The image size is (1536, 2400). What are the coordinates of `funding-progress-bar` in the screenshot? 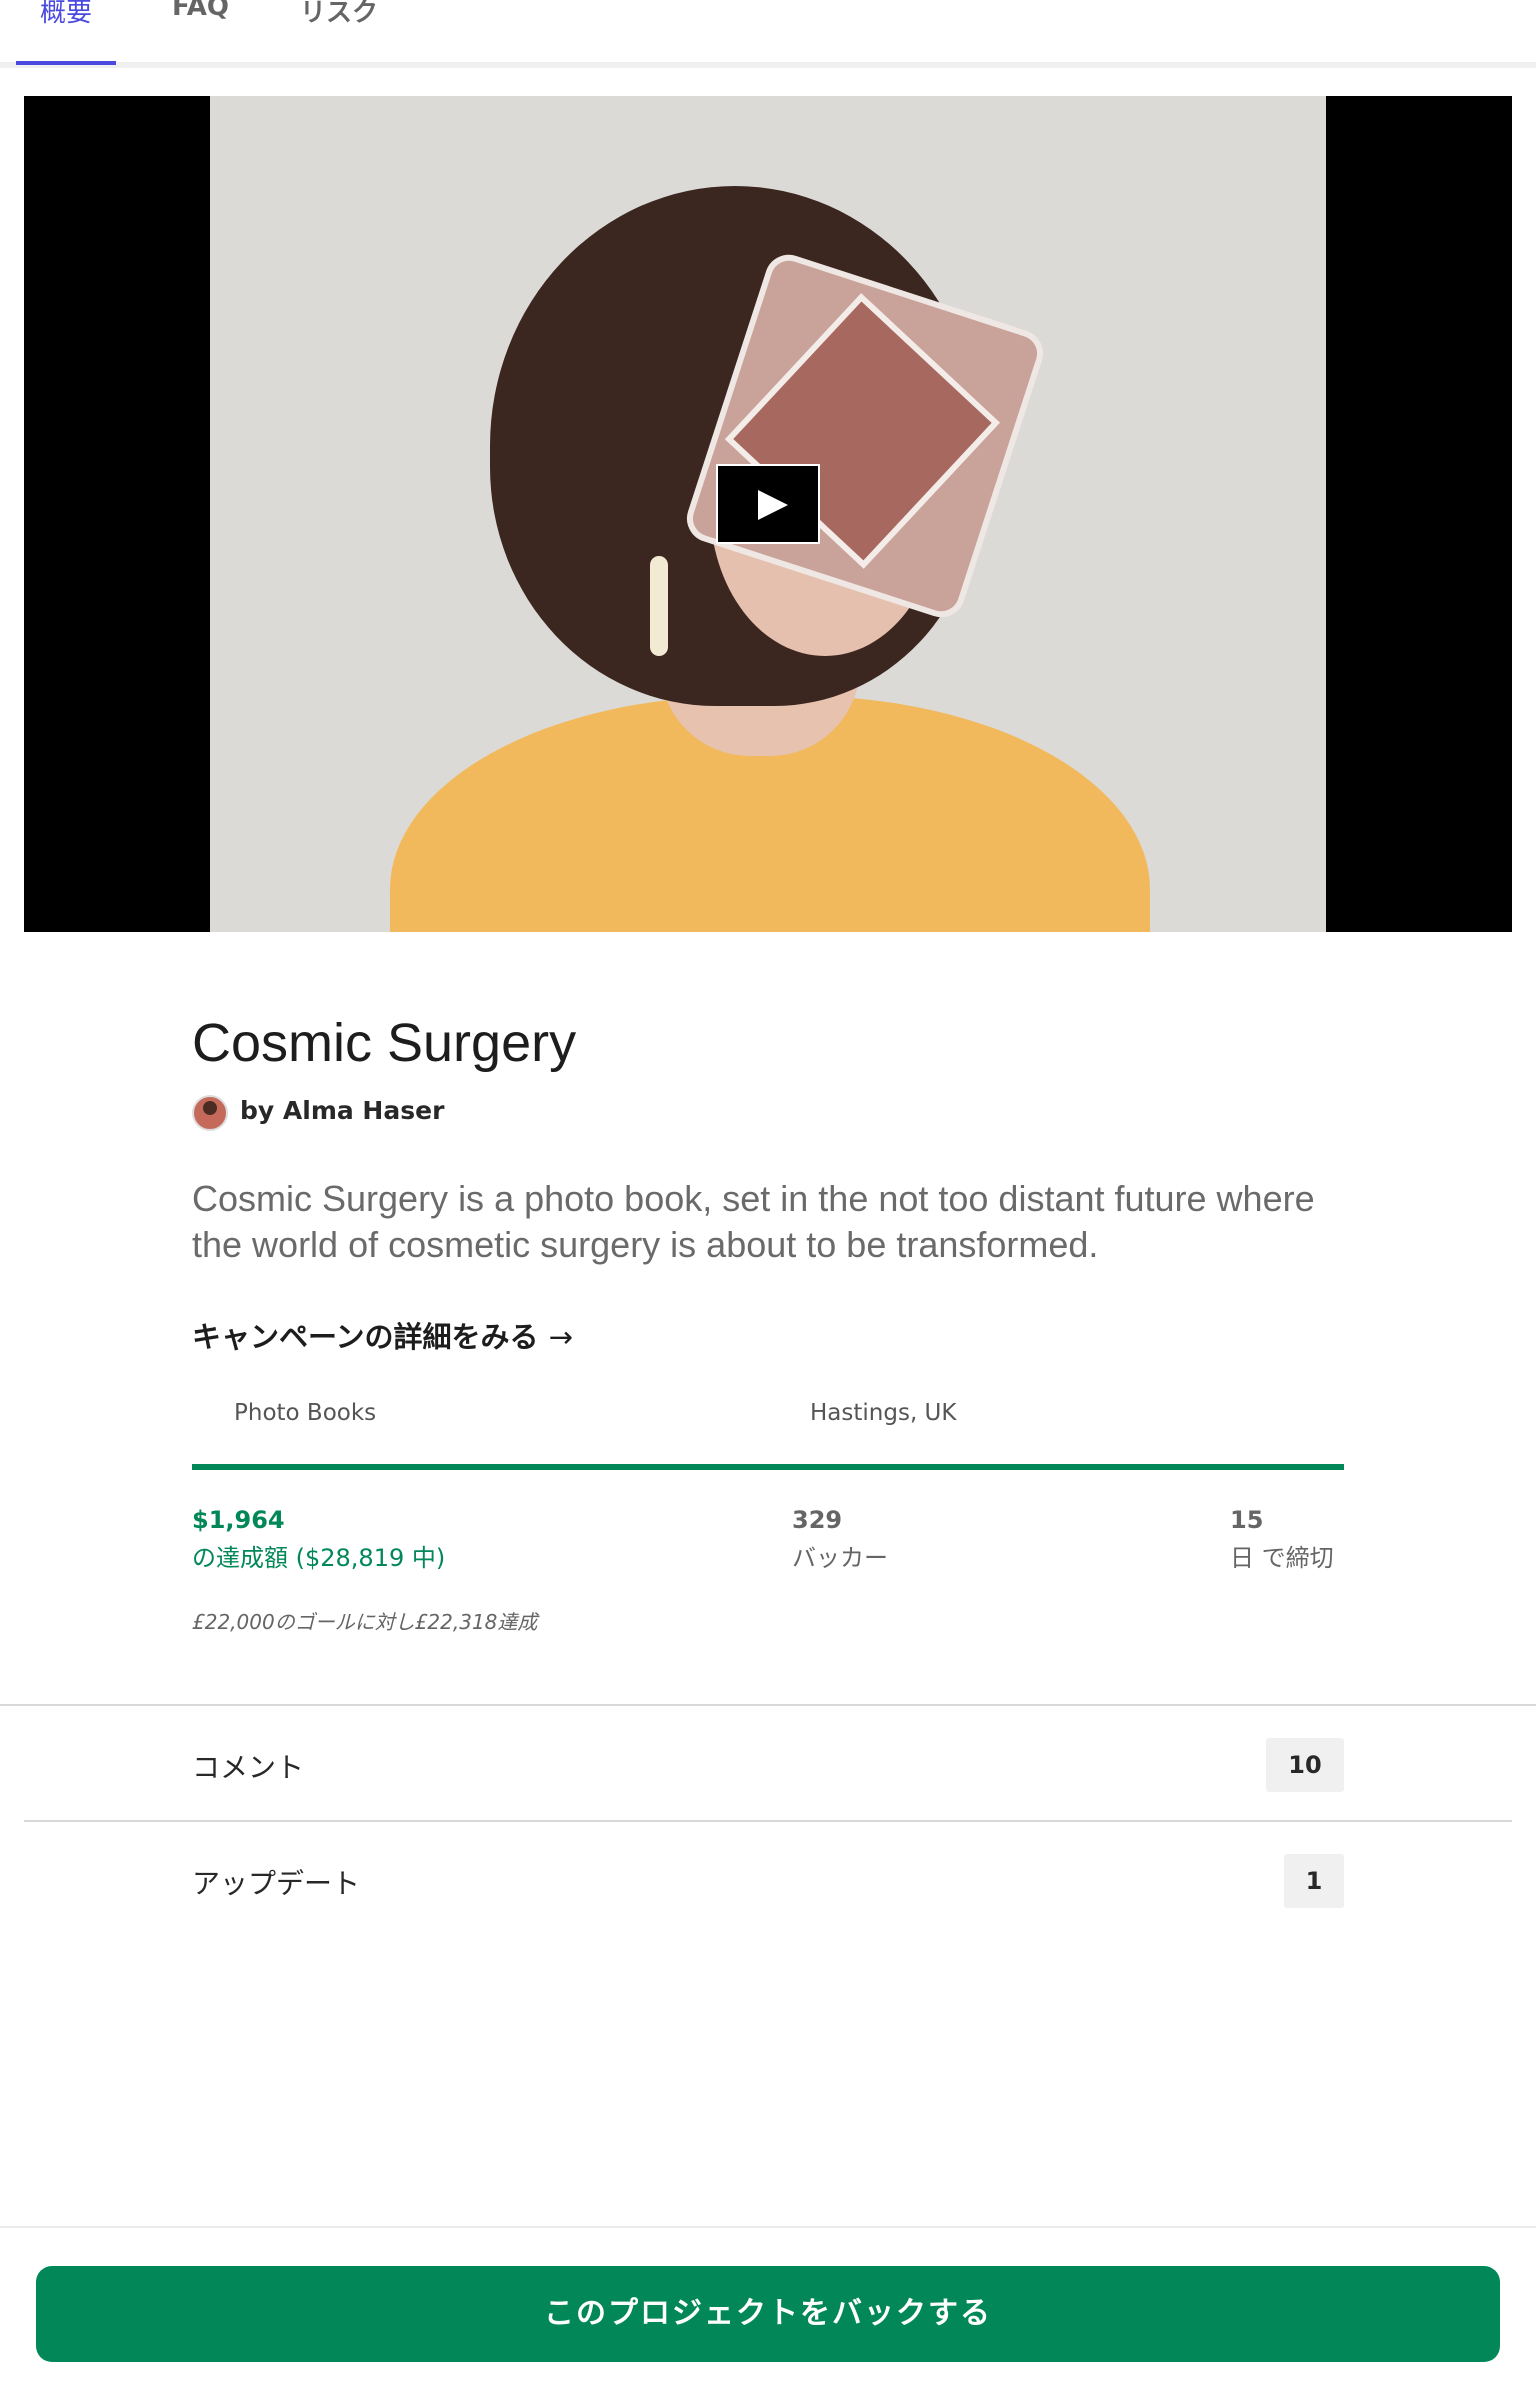 It's located at (768, 1467).